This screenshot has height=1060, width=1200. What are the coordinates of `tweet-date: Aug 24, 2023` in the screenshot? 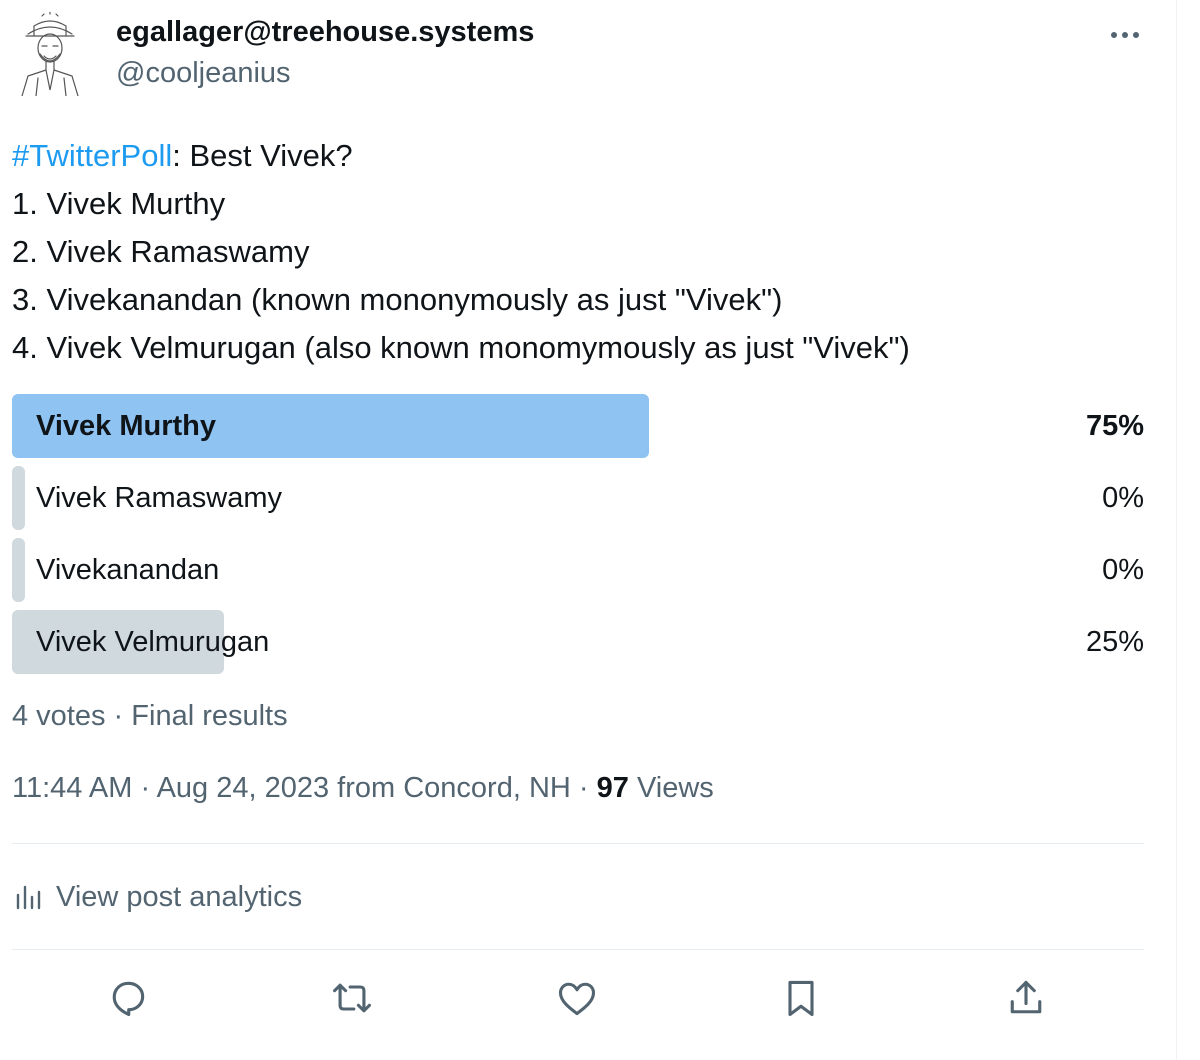 It's located at (243, 788).